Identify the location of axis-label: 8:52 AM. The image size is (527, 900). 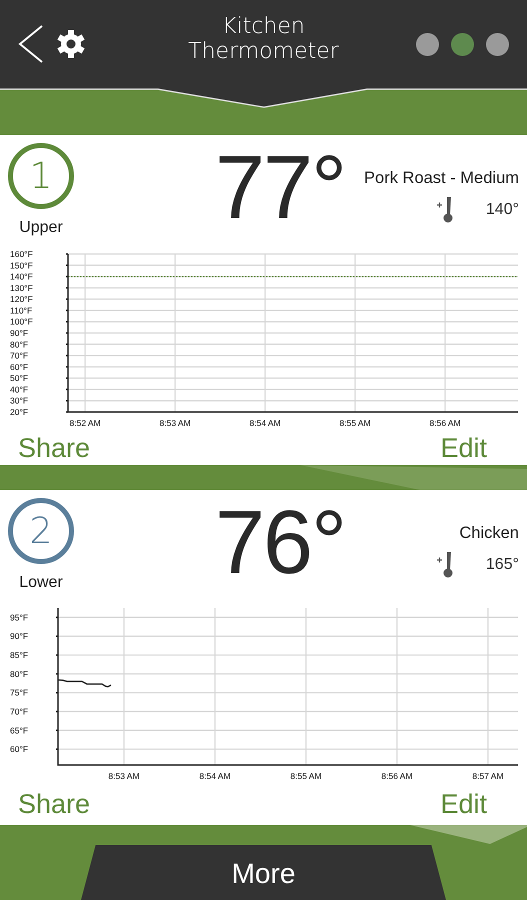
(85, 423).